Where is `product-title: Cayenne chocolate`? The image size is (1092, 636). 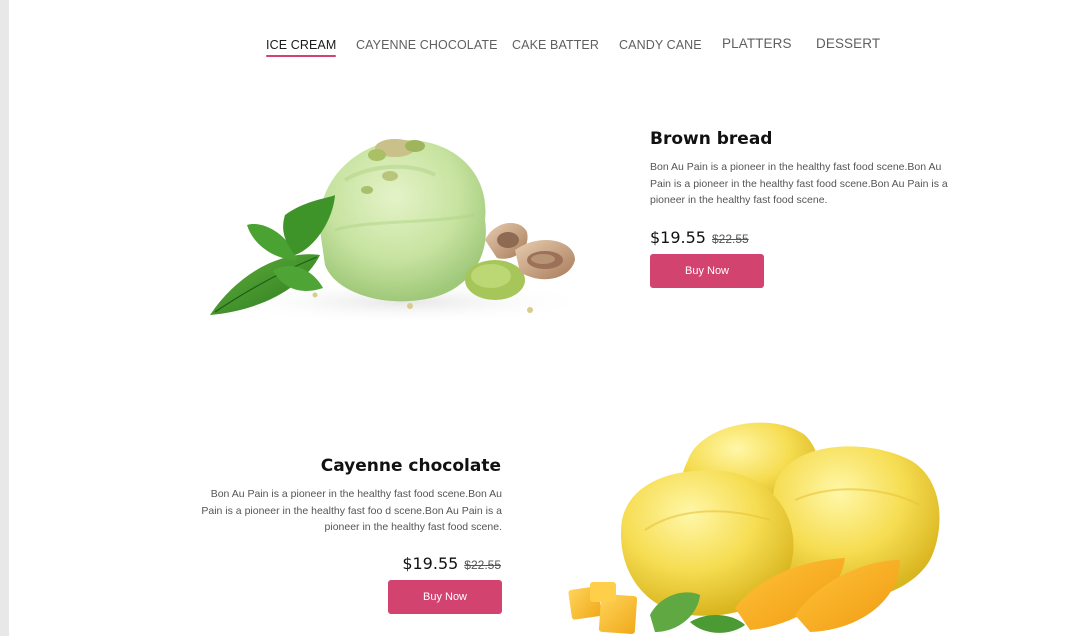 product-title: Cayenne chocolate is located at coordinates (410, 466).